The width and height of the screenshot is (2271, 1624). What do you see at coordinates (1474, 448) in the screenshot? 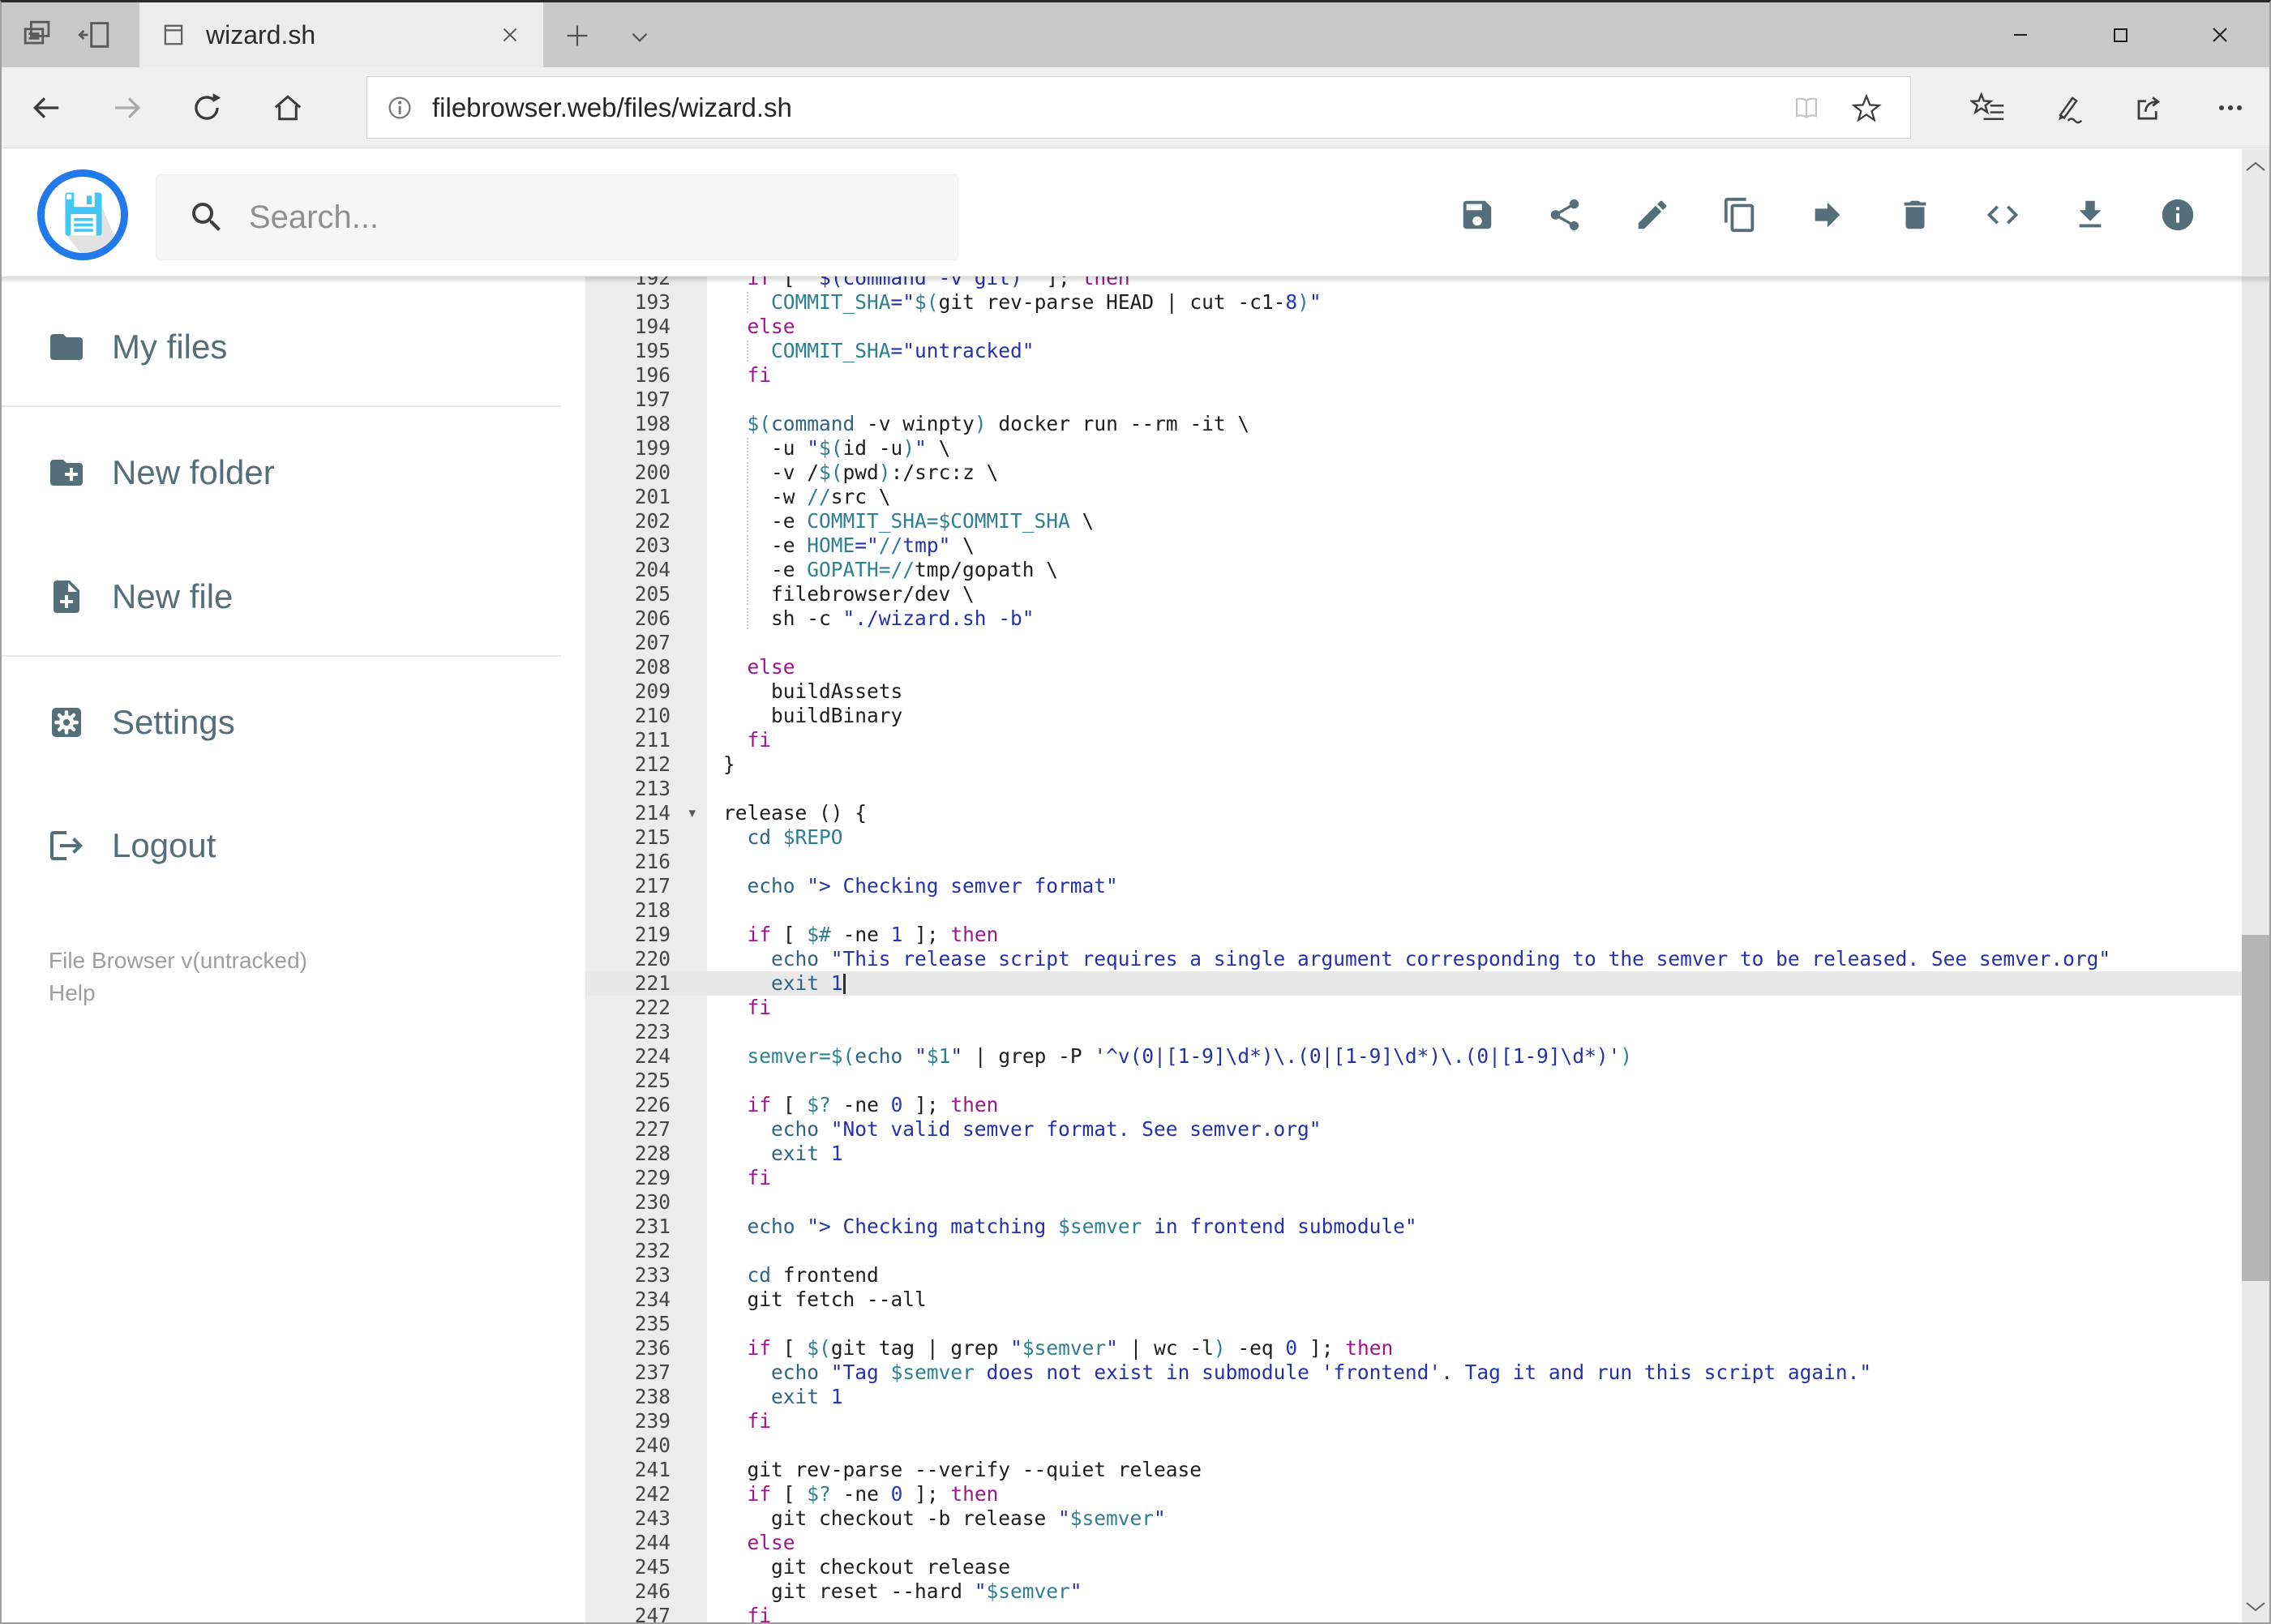
I see `code-line-text: -u "$(id -u)" \` at bounding box center [1474, 448].